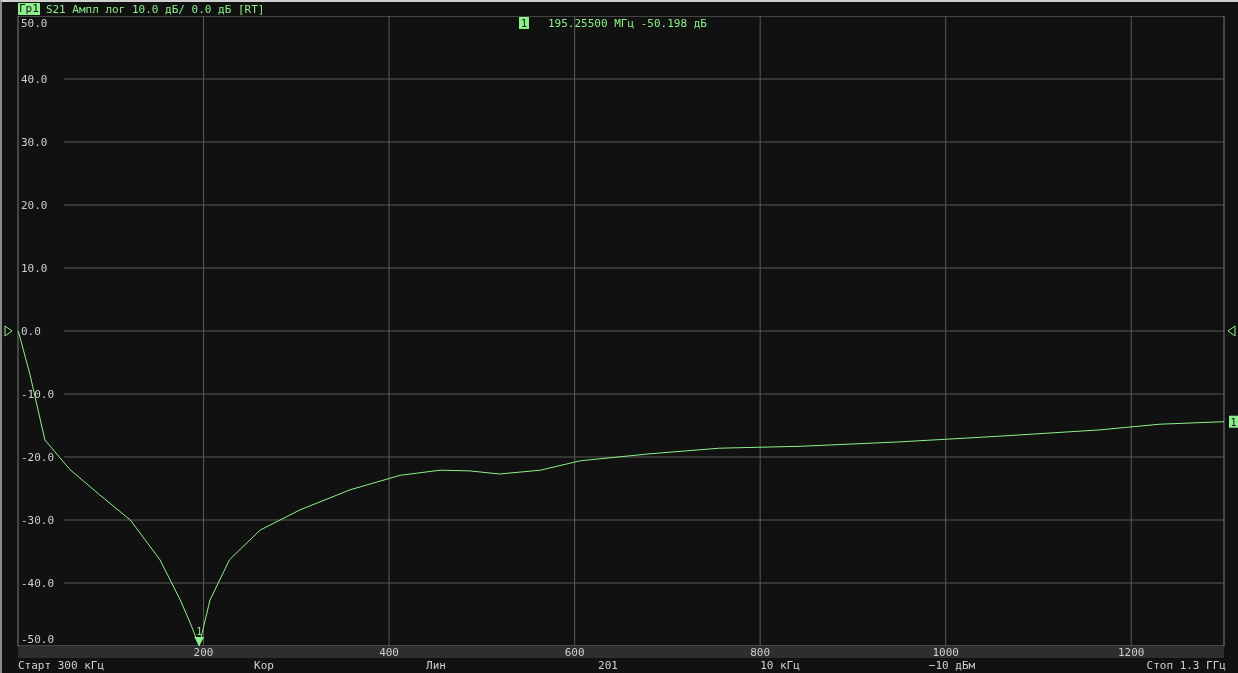 The width and height of the screenshot is (1238, 673). I want to click on status-item: 10 кГц, so click(780, 665).